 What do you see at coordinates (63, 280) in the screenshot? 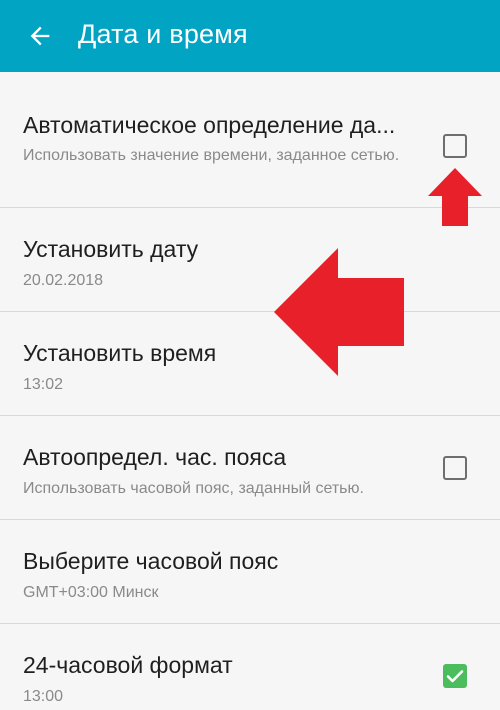
I see `setting-subtitle: 20.02.2018` at bounding box center [63, 280].